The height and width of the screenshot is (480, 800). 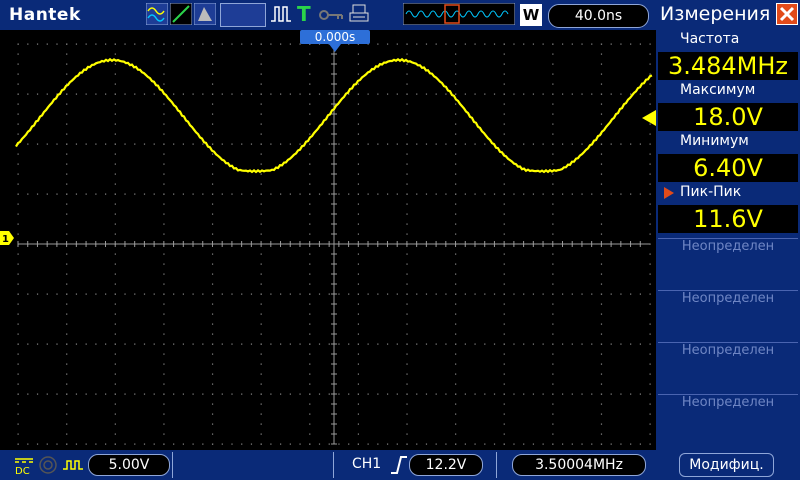 What do you see at coordinates (714, 141) in the screenshot?
I see `measure-label-min: Минимум` at bounding box center [714, 141].